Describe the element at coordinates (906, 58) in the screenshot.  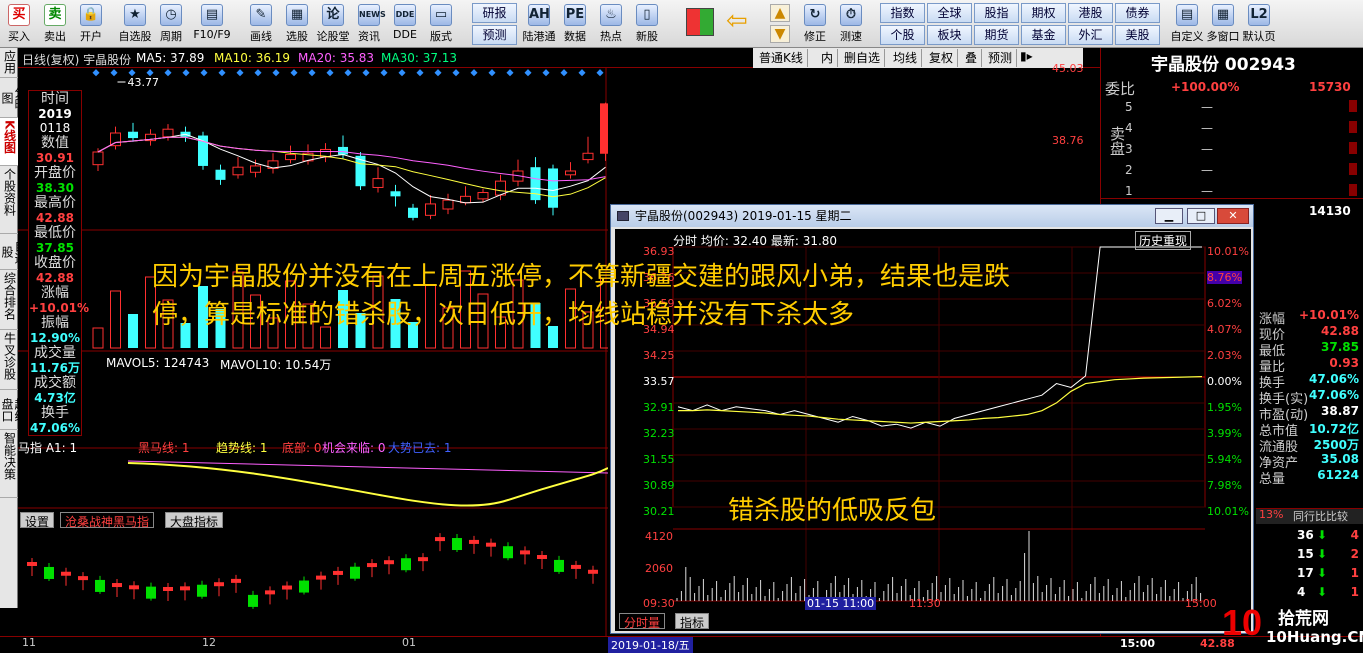
I see `menu-item-3: 均线` at that location.